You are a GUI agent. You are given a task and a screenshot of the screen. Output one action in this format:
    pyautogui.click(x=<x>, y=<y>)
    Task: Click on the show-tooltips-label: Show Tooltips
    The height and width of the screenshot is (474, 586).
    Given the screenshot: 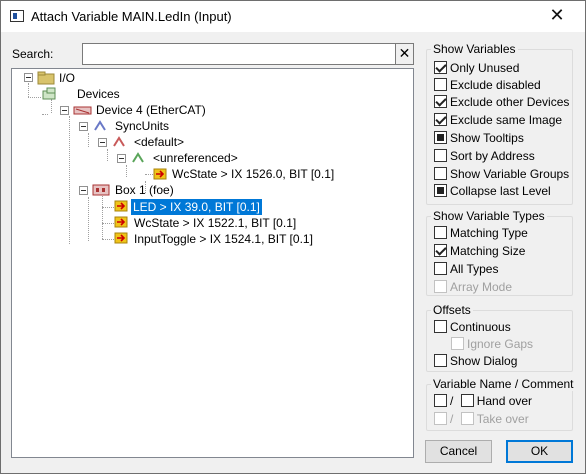 What is the action you would take?
    pyautogui.click(x=487, y=138)
    